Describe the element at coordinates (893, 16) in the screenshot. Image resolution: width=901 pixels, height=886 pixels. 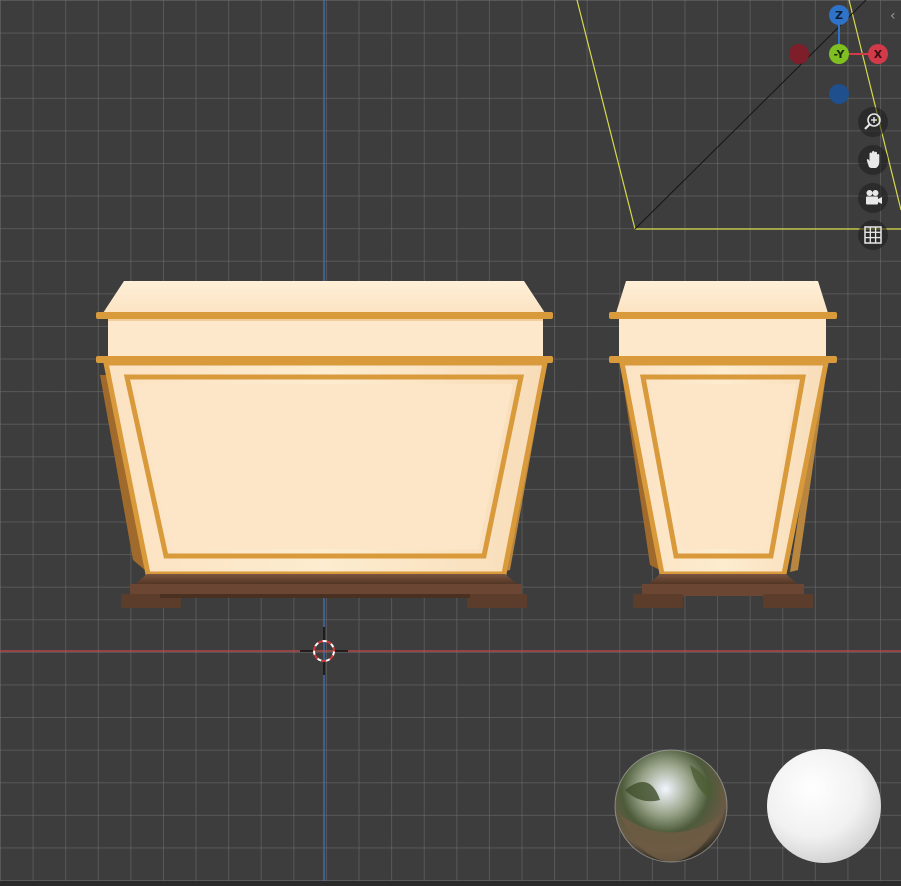
I see `sidebar-toggle-icon: ‹` at that location.